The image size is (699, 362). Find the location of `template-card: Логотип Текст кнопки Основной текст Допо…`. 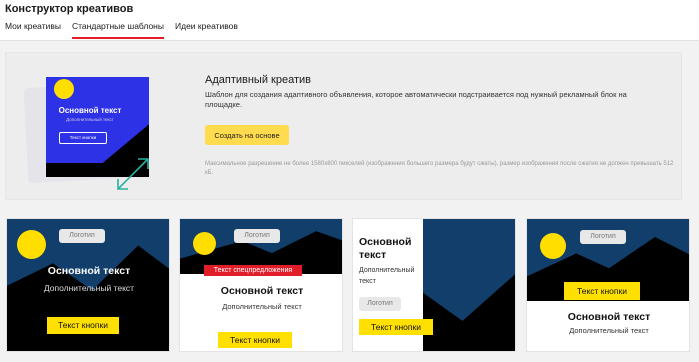

template-card: Логотип Текст кнопки Основной текст Допо… is located at coordinates (608, 285).